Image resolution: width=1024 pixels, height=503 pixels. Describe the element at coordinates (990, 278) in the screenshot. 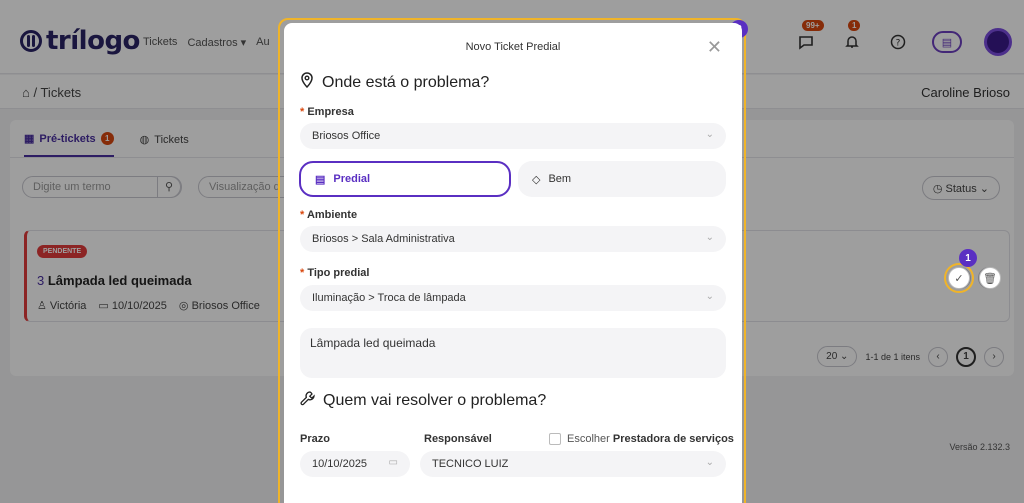

I see `delete-button-dimmed: 🗑` at that location.